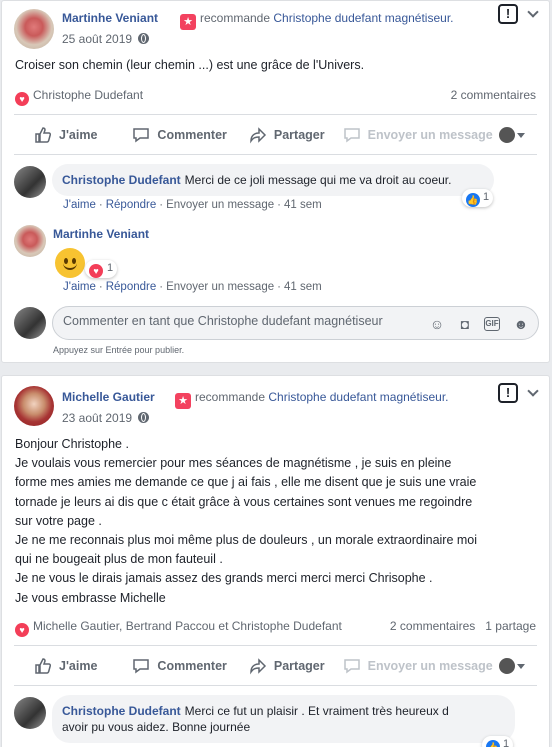 Image resolution: width=552 pixels, height=747 pixels. I want to click on emoji-icon: ☺, so click(437, 324).